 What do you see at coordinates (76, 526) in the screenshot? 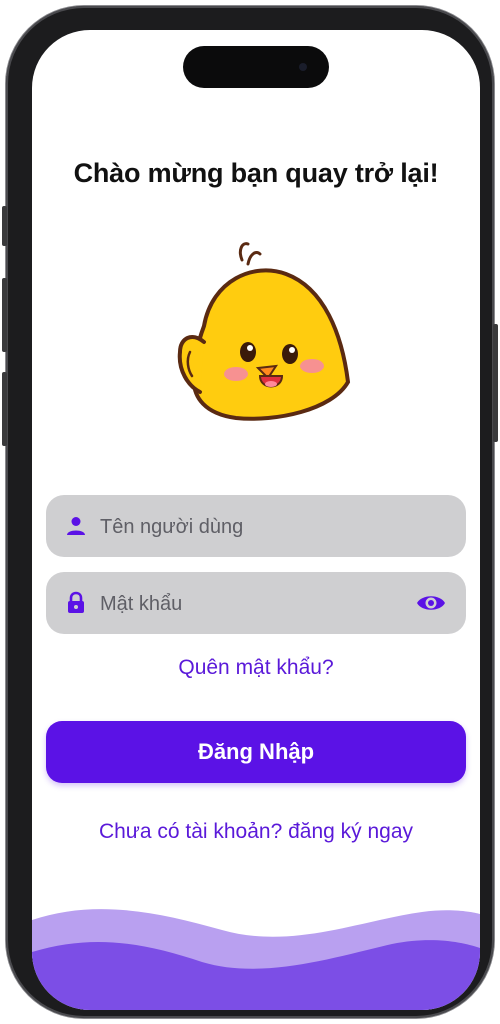
I see `person-icon` at bounding box center [76, 526].